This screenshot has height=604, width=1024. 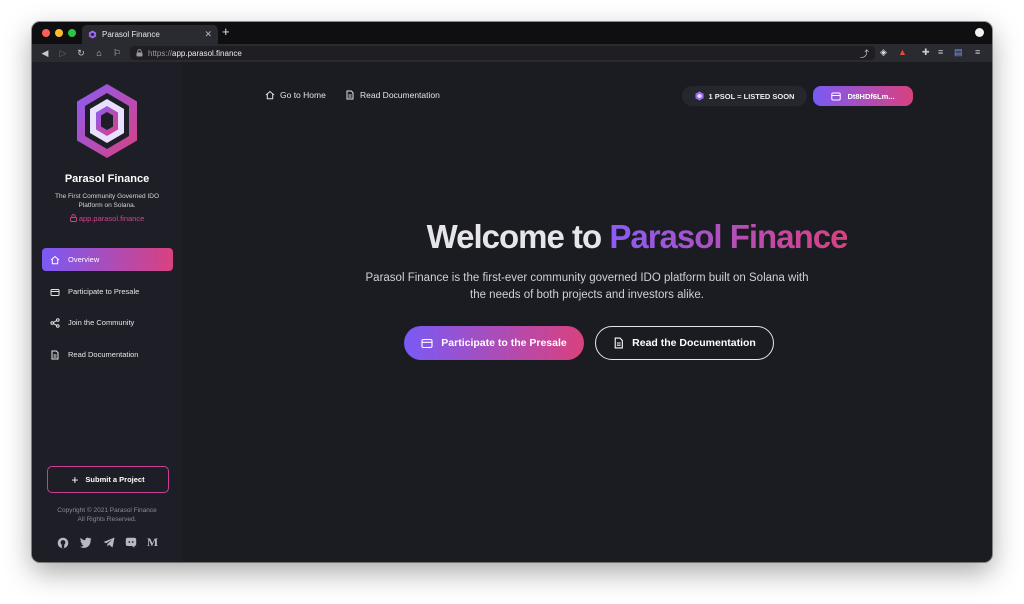 What do you see at coordinates (518, 236) in the screenshot?
I see `hero-title-plain: Welcome to` at bounding box center [518, 236].